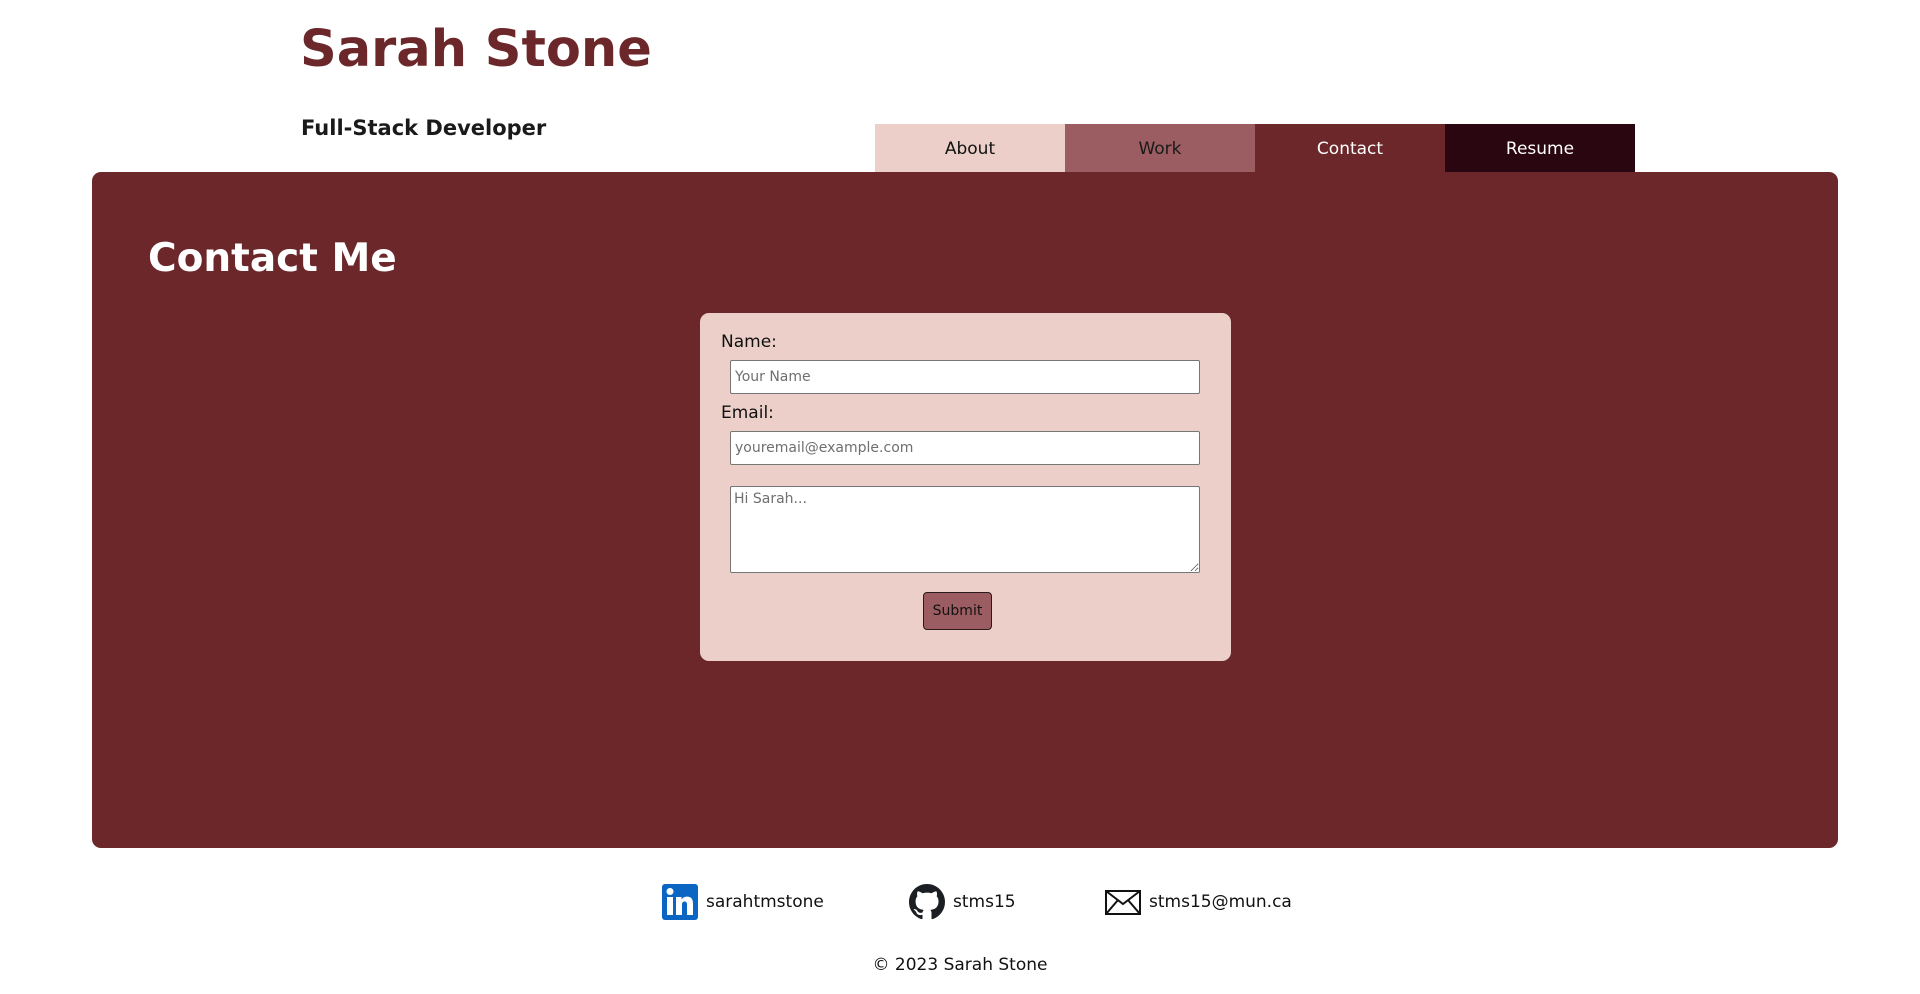 This screenshot has width=1920, height=994. I want to click on email-link: stms15@mun.ca, so click(1198, 902).